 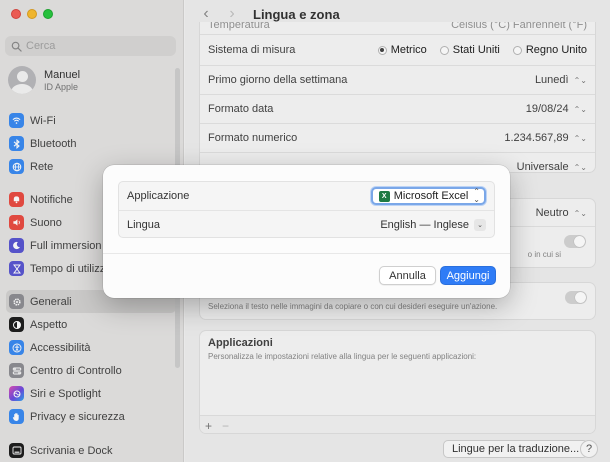 I want to click on language-value: English — Inglese, so click(x=424, y=225).